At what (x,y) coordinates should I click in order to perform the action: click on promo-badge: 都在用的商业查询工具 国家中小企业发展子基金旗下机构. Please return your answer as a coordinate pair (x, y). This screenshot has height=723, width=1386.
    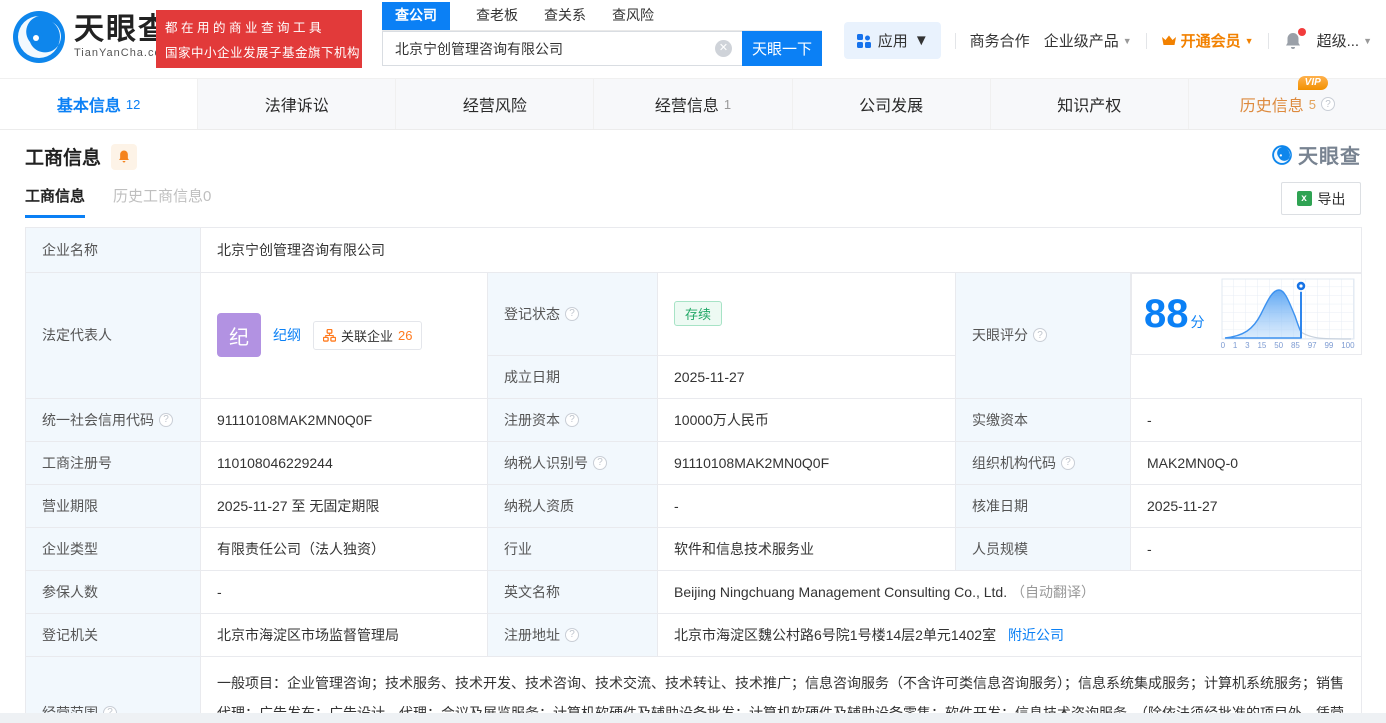
    Looking at the image, I should click on (259, 39).